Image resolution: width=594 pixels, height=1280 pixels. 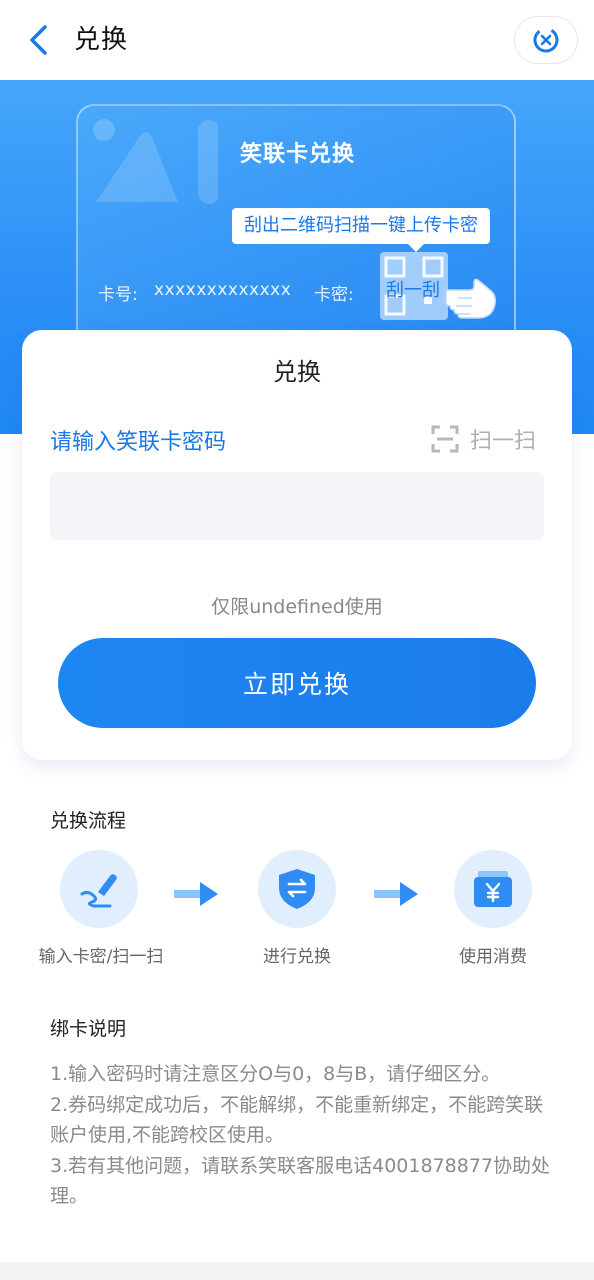 I want to click on scan-button: 扫一扫, so click(x=483, y=439).